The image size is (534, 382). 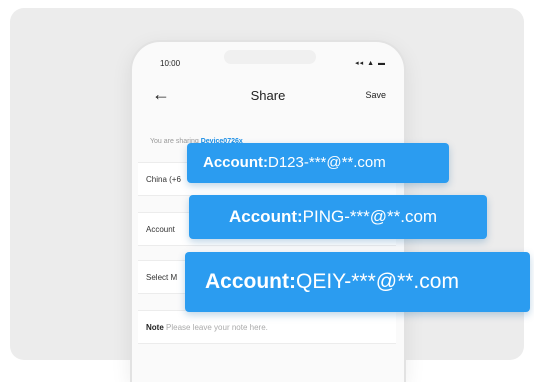 I want to click on page-title: Share, so click(x=268, y=95).